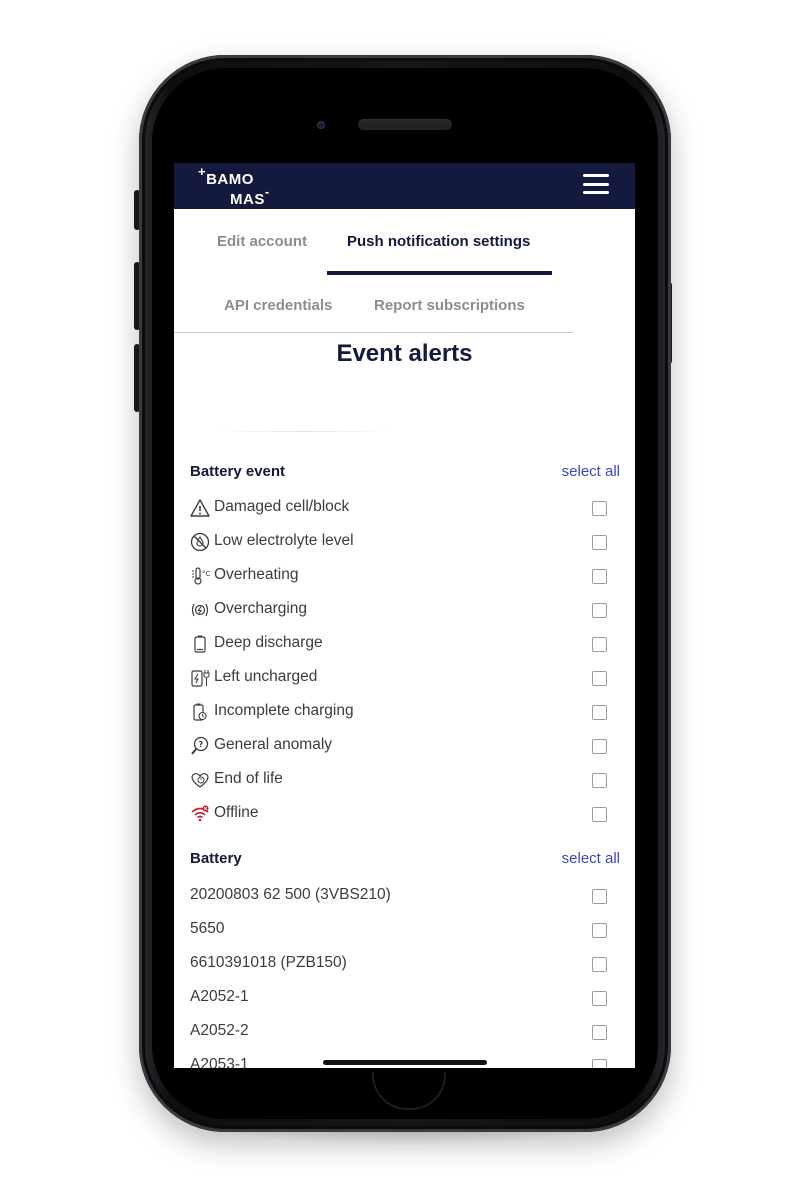 The width and height of the screenshot is (800, 1200). What do you see at coordinates (405, 679) in the screenshot?
I see `list-item: Left uncharged` at bounding box center [405, 679].